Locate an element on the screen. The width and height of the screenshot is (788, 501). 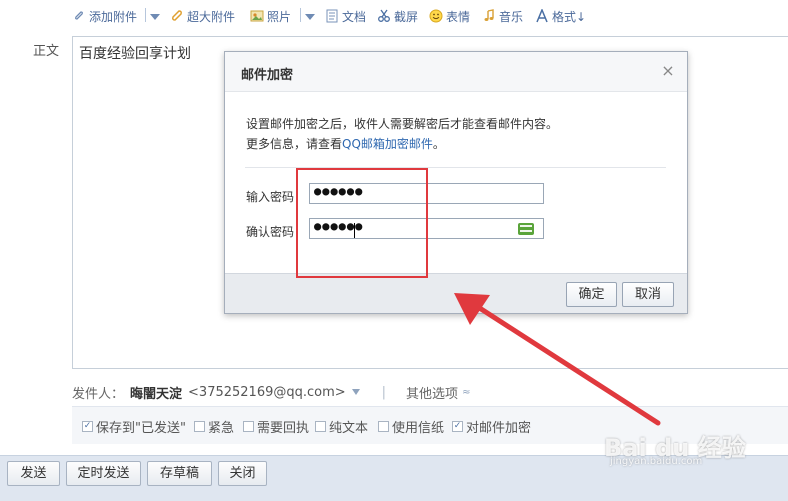
screenshot-label: 截屏 is located at coordinates (406, 16).